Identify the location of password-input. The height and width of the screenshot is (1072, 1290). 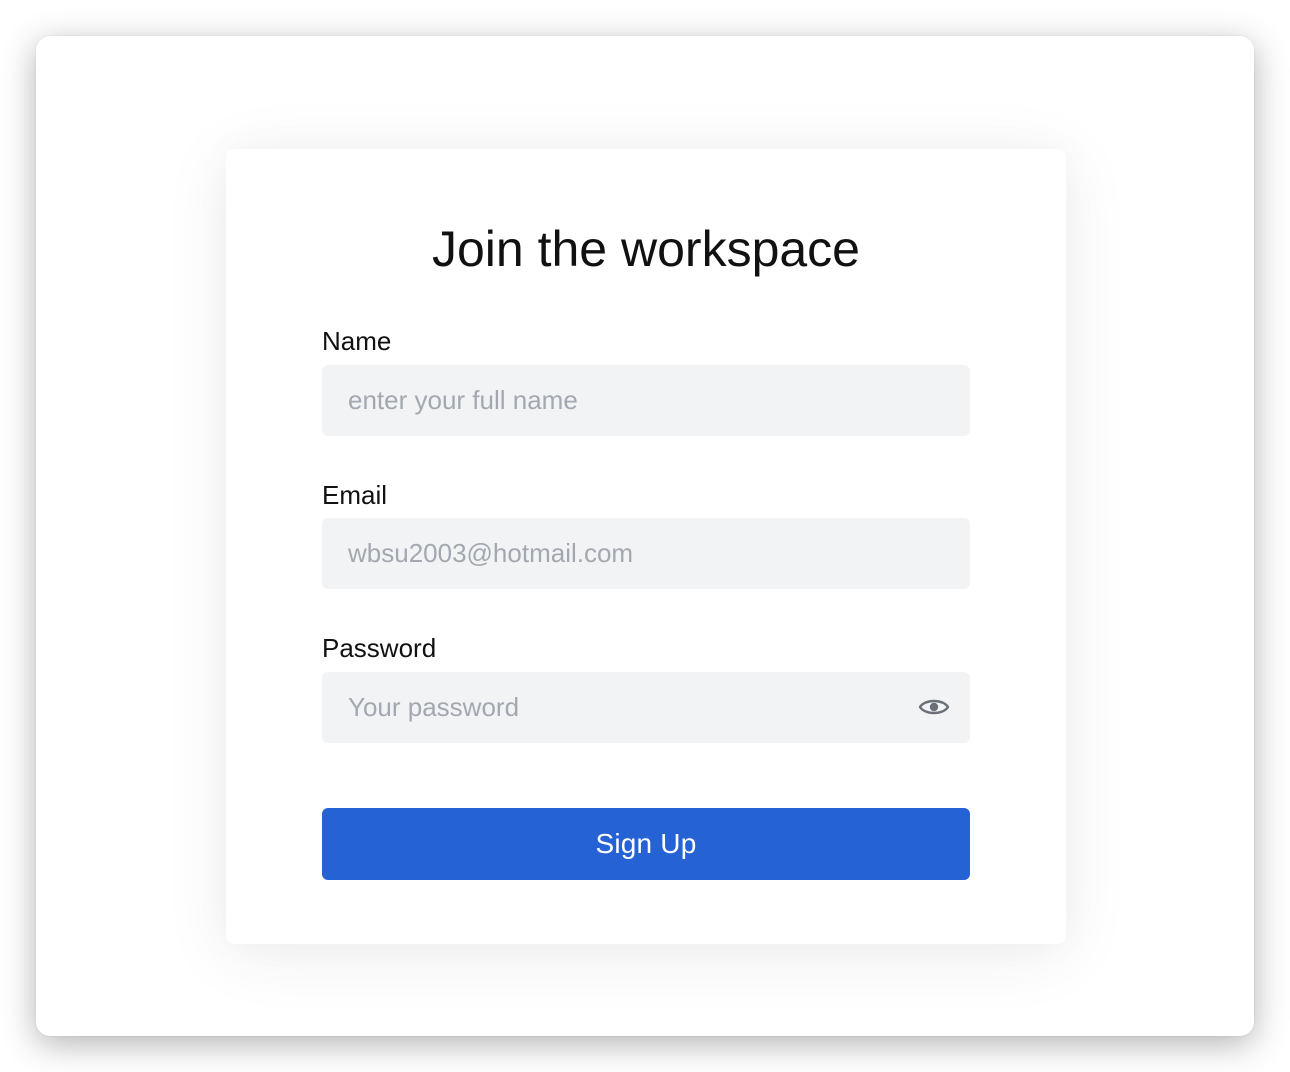
(646, 707).